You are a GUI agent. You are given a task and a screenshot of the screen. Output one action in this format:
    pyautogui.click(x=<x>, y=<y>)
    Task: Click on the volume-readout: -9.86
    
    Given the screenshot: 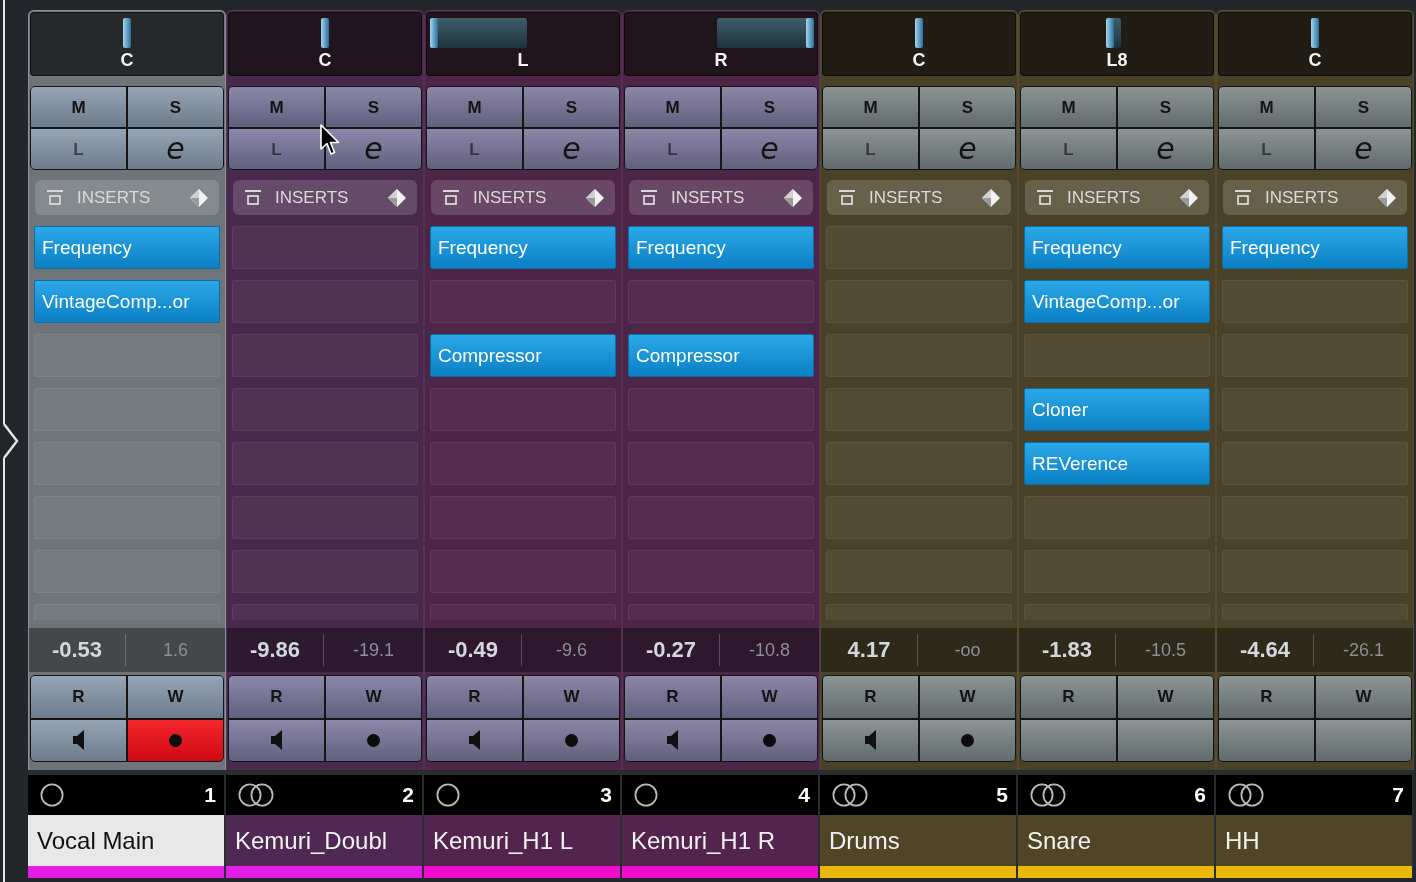 What is the action you would take?
    pyautogui.click(x=275, y=650)
    